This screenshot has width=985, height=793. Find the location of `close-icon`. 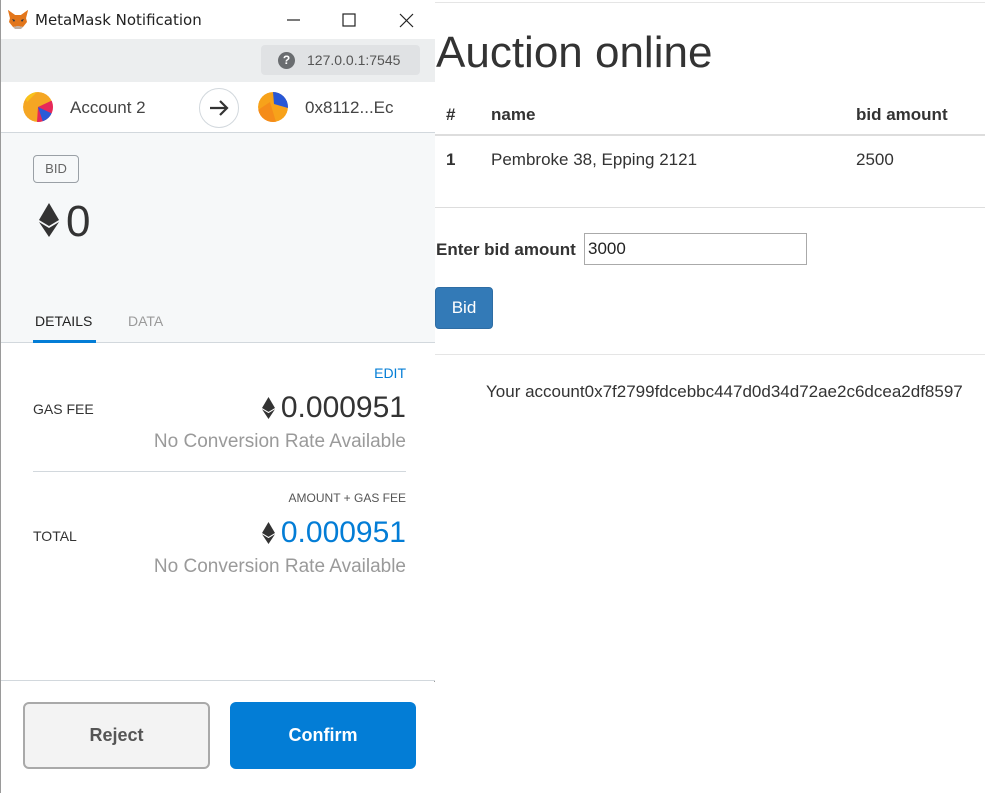

close-icon is located at coordinates (406, 20).